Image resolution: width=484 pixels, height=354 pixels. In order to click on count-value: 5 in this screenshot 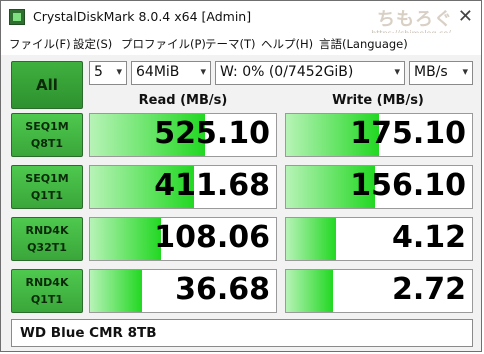, I will do `click(98, 72)`.